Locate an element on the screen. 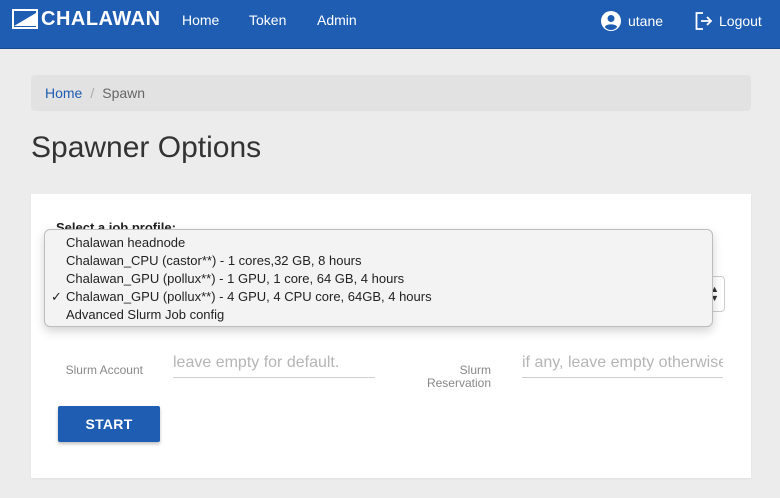 The width and height of the screenshot is (780, 498). slurm-reservation-label-line1: Slurm is located at coordinates (475, 370).